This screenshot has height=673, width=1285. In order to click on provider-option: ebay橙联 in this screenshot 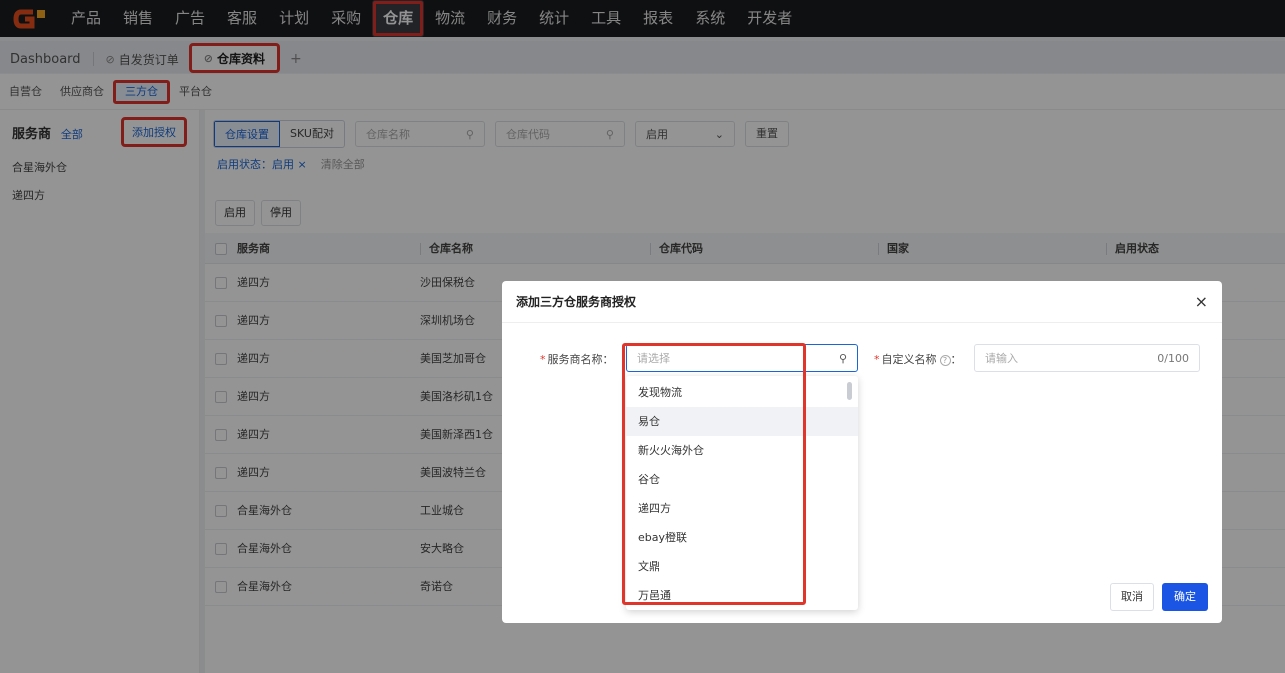, I will do `click(742, 537)`.